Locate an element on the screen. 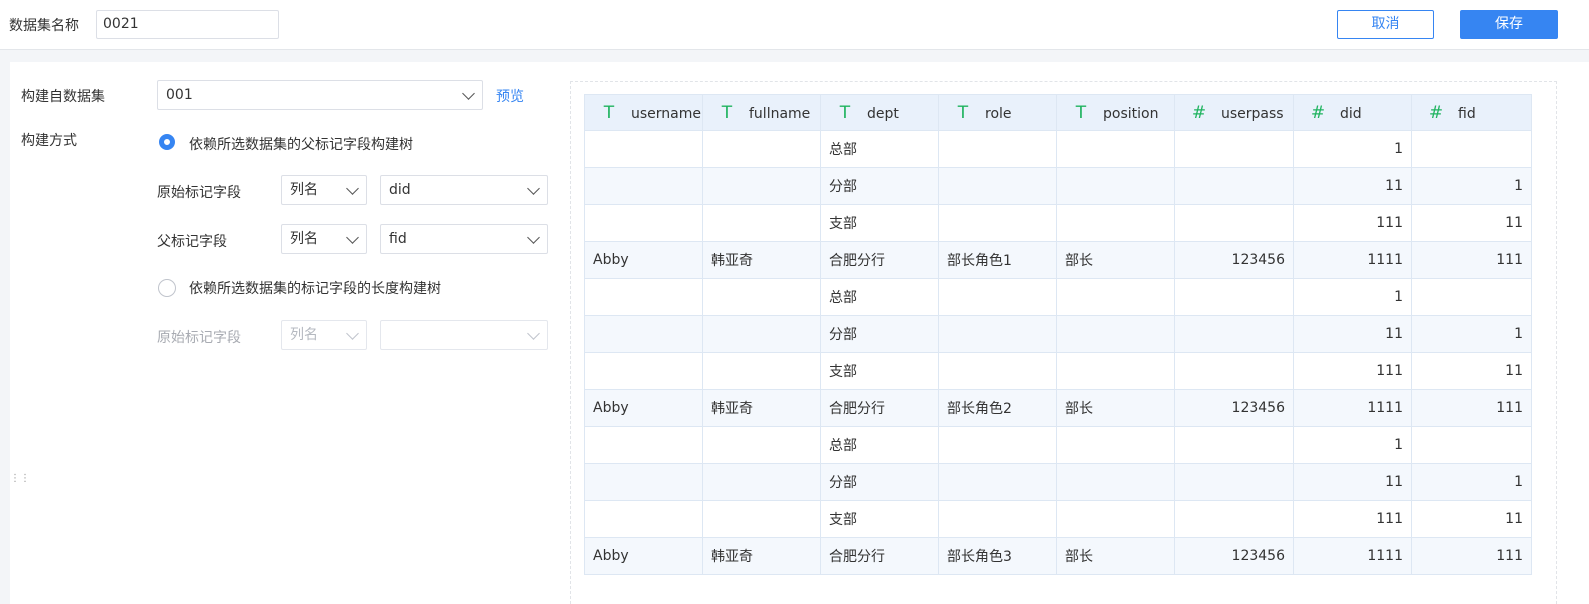  original-field-type-select: 列名 is located at coordinates (324, 190).